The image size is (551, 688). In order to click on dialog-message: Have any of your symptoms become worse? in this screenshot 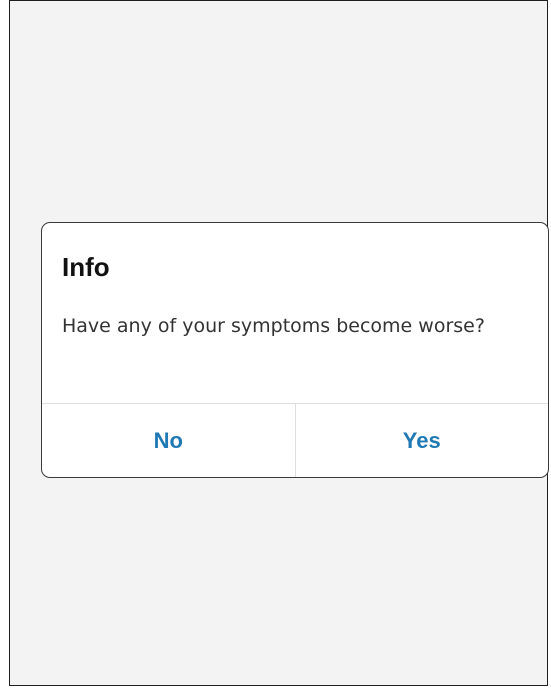, I will do `click(273, 326)`.